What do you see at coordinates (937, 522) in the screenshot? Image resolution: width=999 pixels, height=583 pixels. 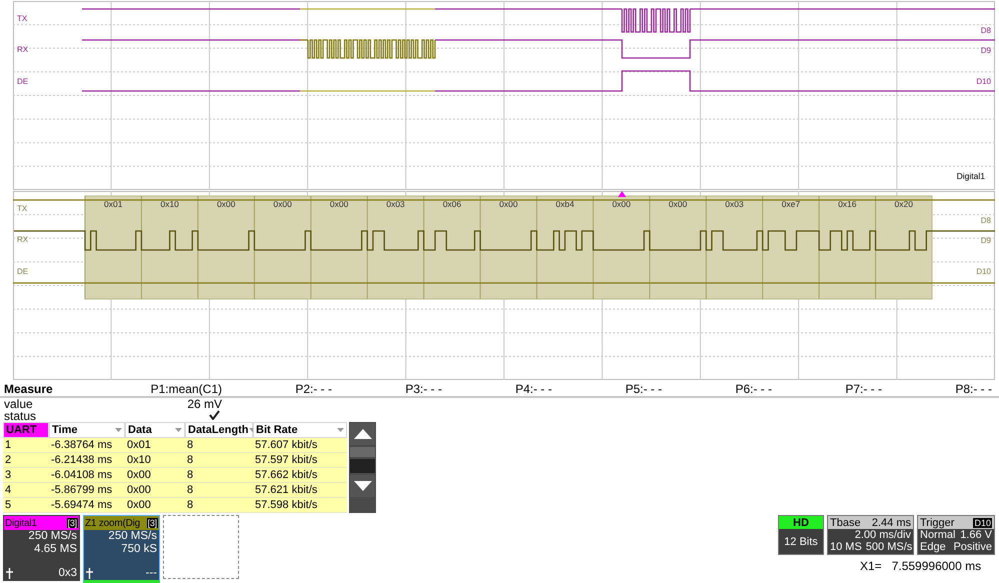 I see `box-title: Trigger` at bounding box center [937, 522].